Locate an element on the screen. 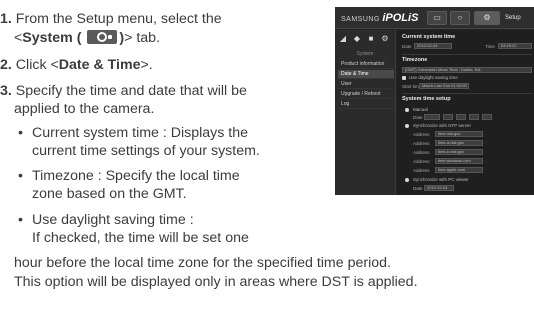  date-field: 2010-02-04 is located at coordinates (433, 46).